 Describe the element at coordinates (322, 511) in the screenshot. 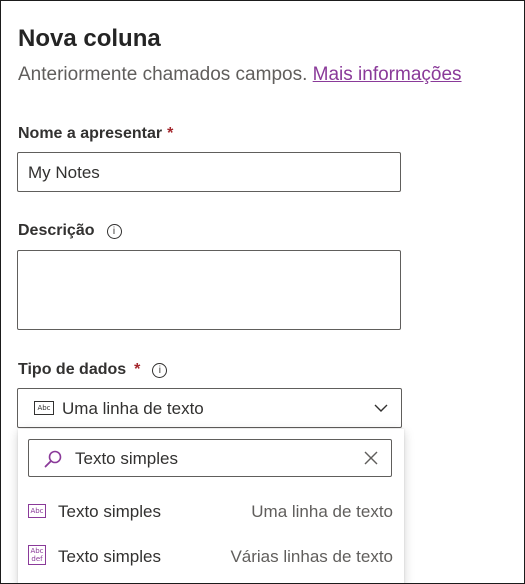

I see `option-description: Uma linha de texto` at that location.